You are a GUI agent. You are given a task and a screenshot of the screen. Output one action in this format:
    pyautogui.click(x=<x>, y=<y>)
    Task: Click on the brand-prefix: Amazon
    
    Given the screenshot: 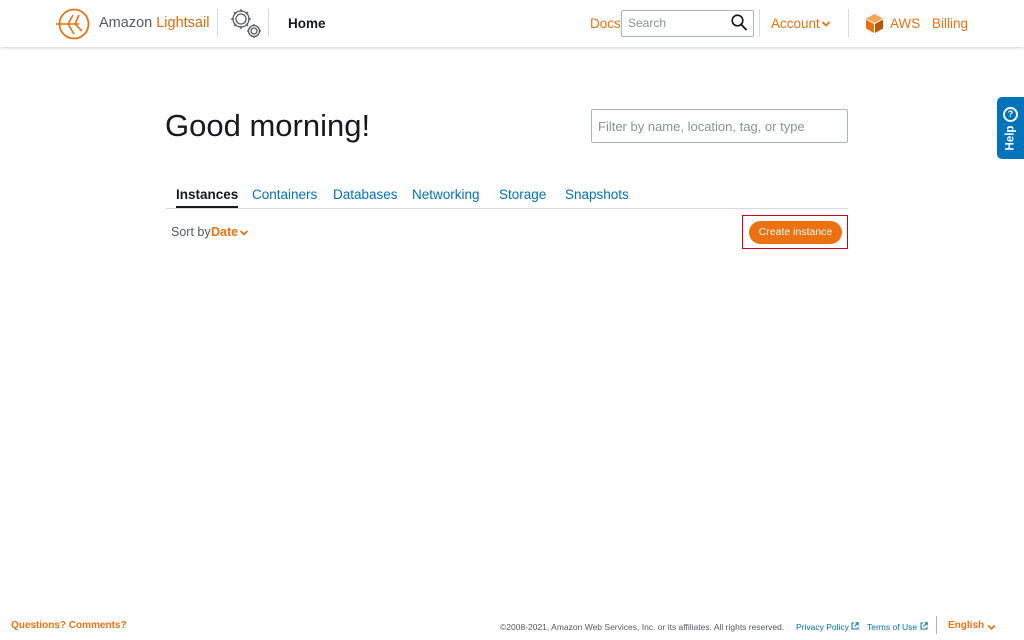 What is the action you would take?
    pyautogui.click(x=128, y=23)
    